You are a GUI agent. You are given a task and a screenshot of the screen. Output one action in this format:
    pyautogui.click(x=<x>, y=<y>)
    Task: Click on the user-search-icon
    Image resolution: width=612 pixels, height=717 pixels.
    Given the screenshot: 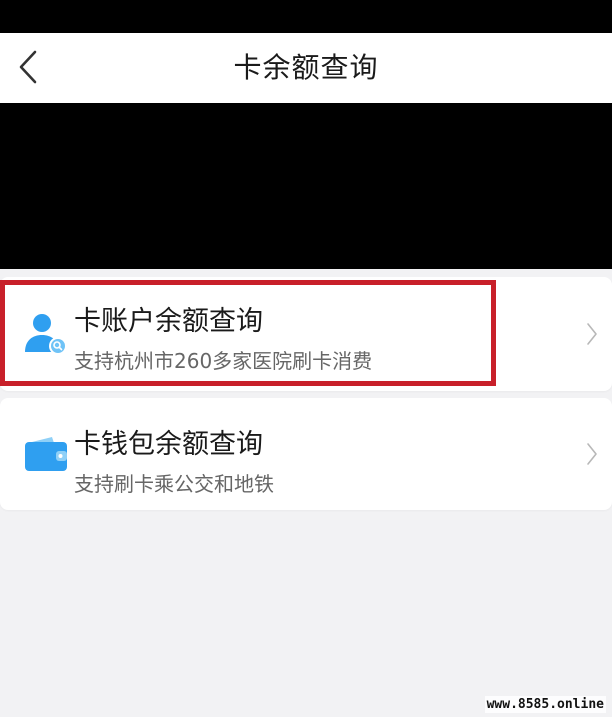 What is the action you would take?
    pyautogui.click(x=46, y=334)
    